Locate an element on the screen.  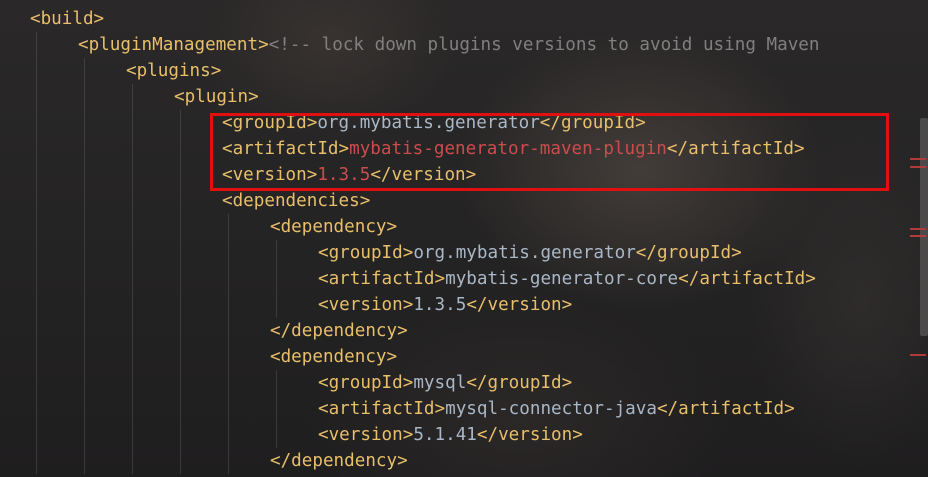
code-line: <dependencies> is located at coordinates (456, 201).